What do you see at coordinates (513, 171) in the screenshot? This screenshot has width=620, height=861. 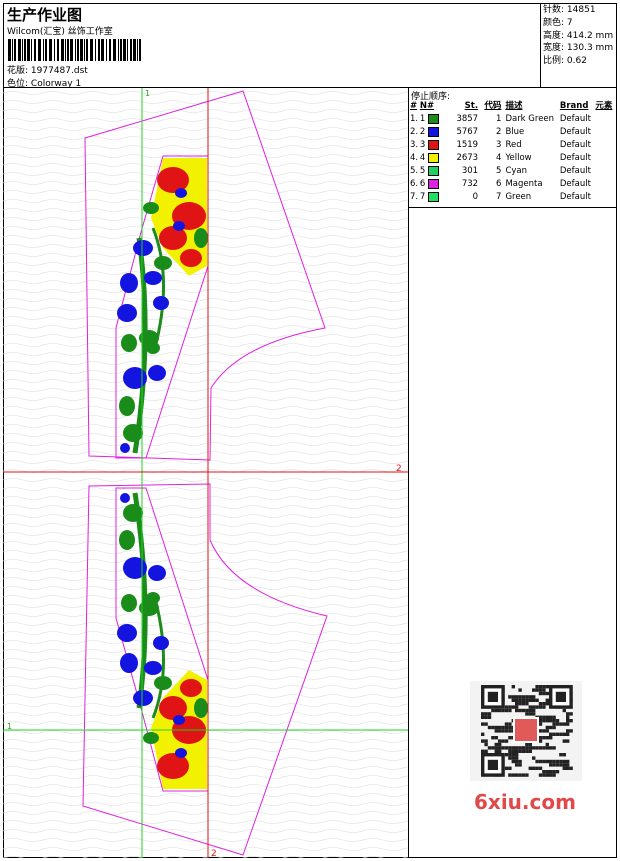 I see `stop-row: 5. 5 301 5 Cyan Default` at bounding box center [513, 171].